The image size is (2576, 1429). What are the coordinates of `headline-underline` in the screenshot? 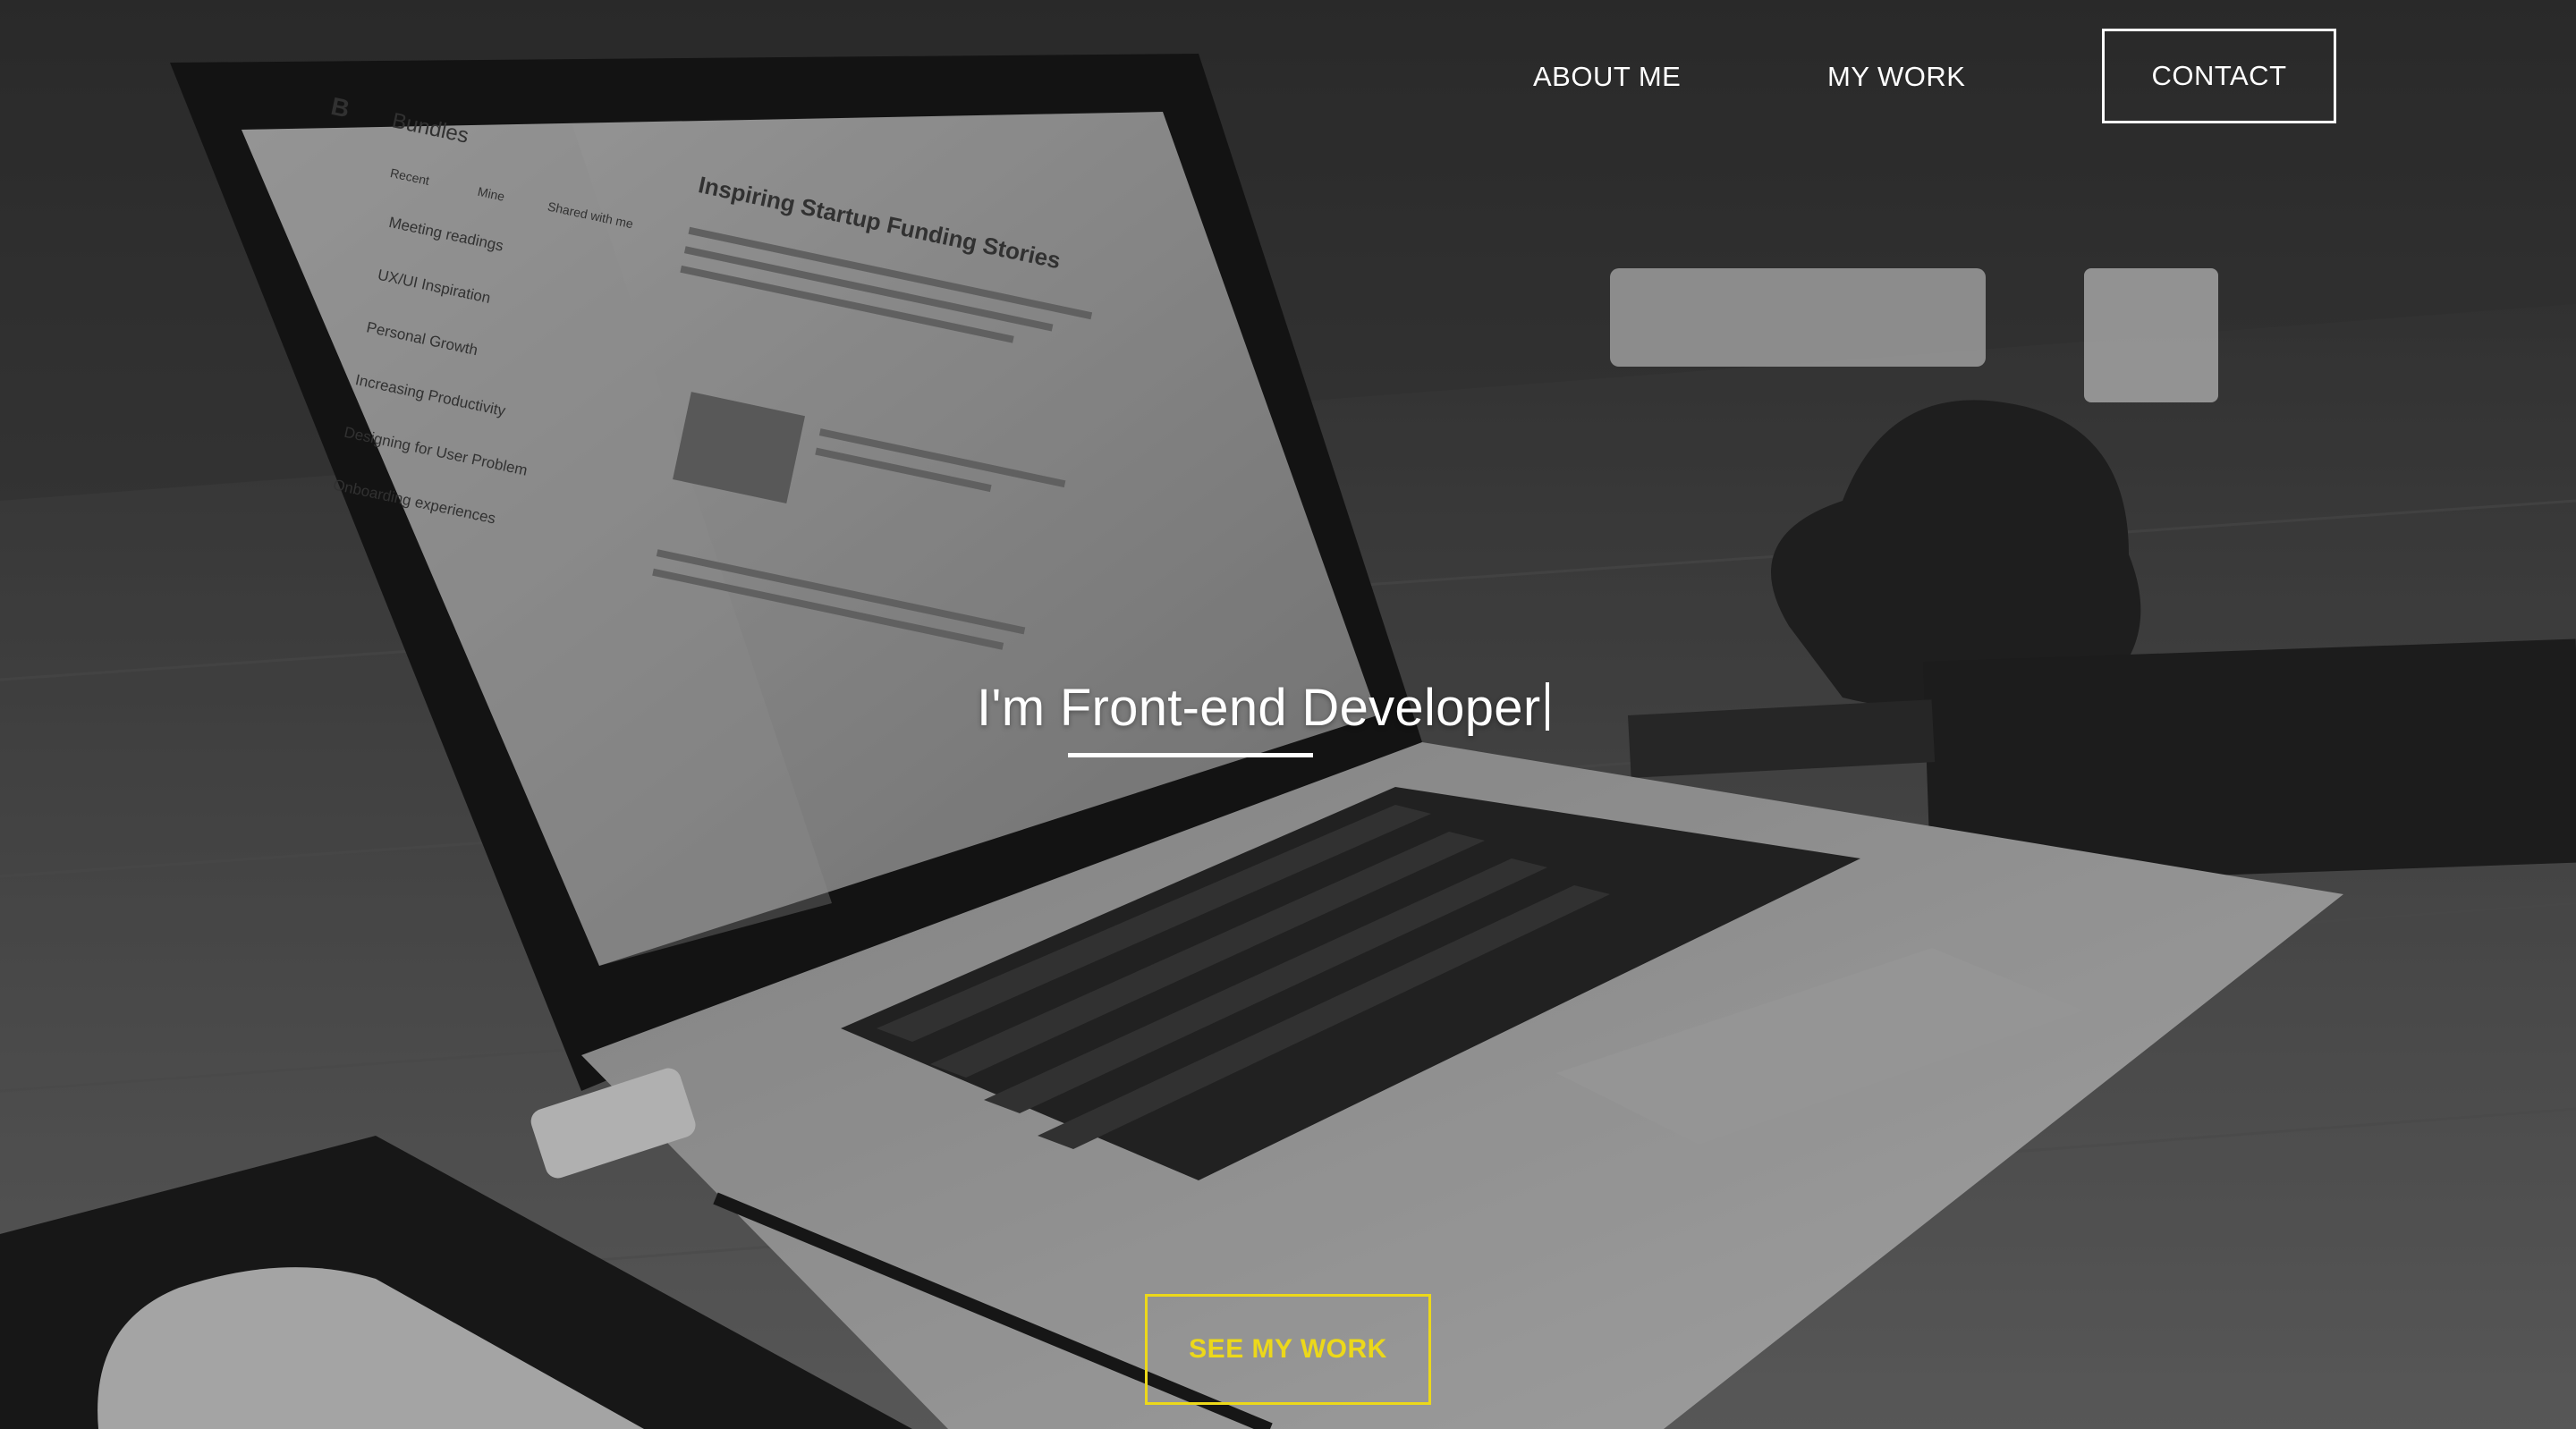 It's located at (1190, 755).